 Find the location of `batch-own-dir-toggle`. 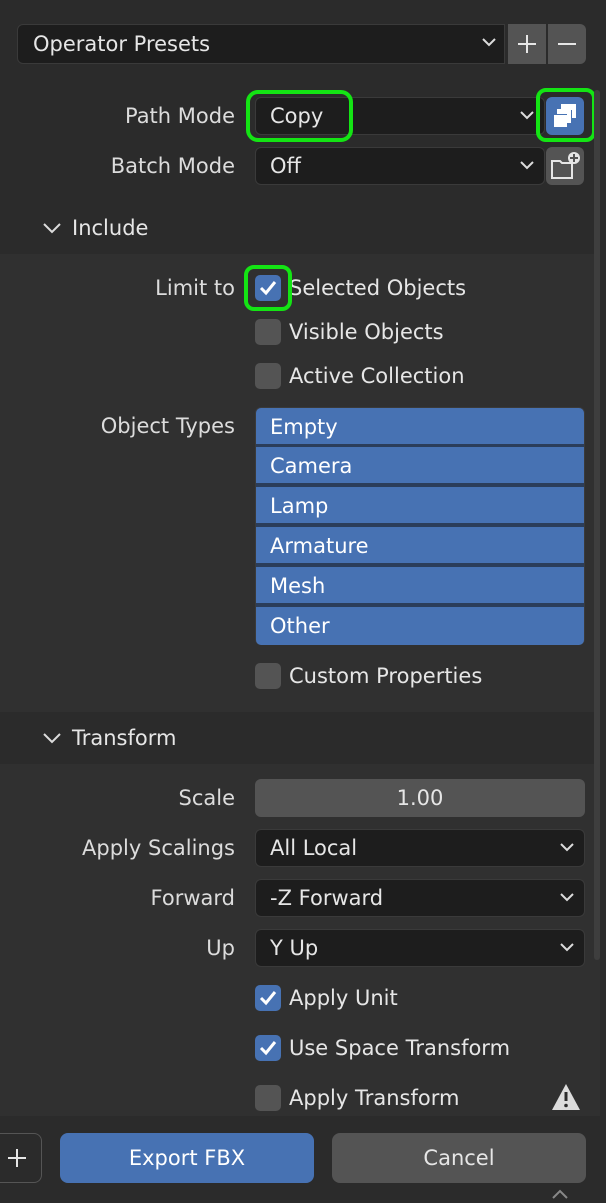

batch-own-dir-toggle is located at coordinates (565, 166).